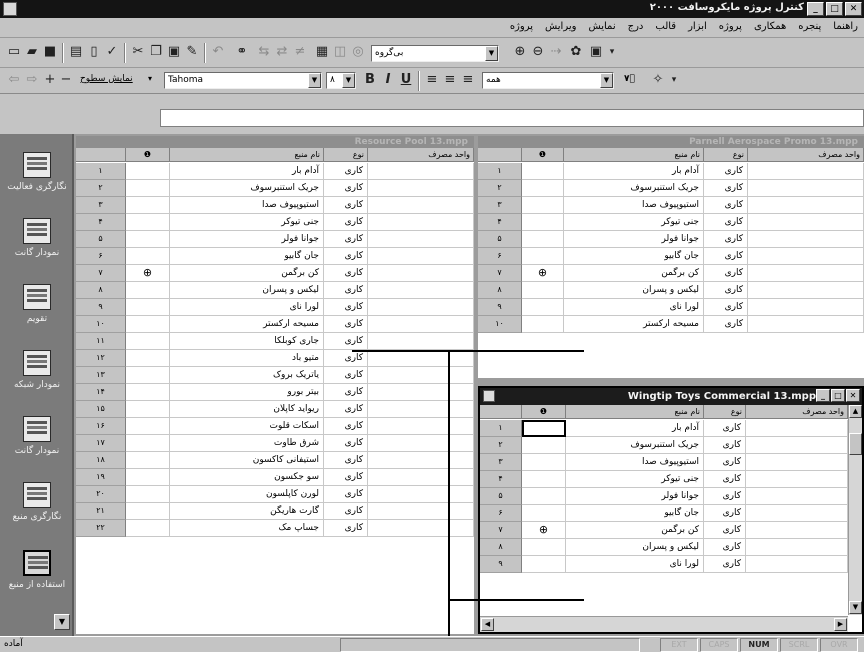 The image size is (864, 652). Describe the element at coordinates (634, 222) in the screenshot. I see `resource-name-cell: جنی تیوکر` at that location.